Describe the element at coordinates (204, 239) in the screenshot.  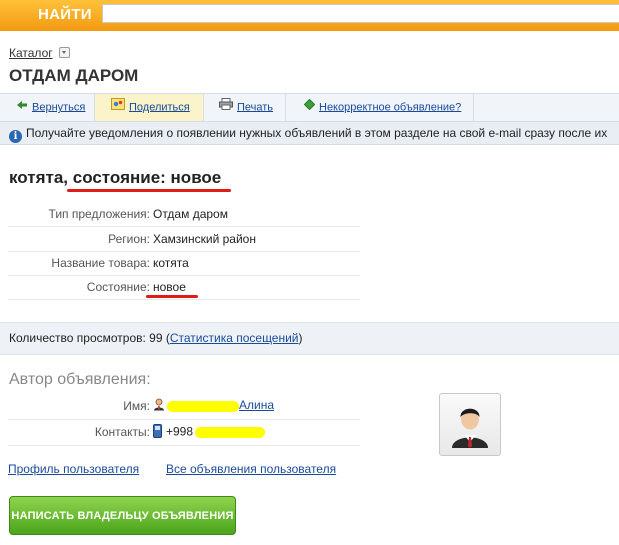
I see `attribute-value: Хамзинский район` at that location.